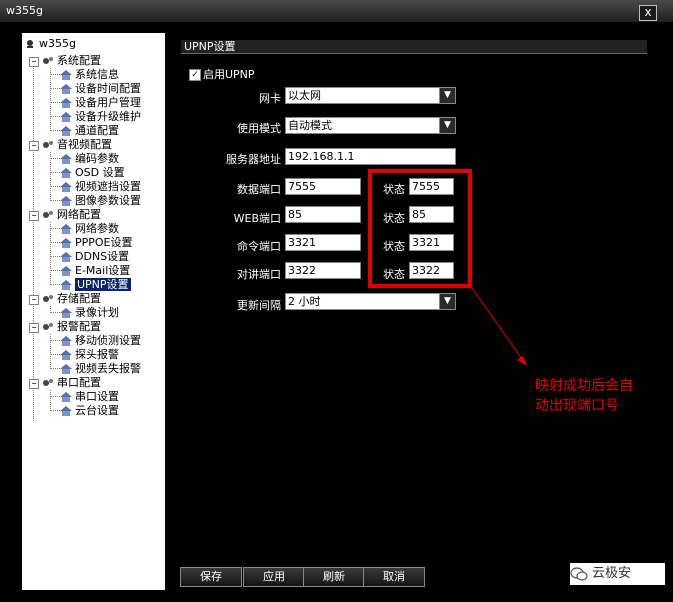  I want to click on apply-button: 应用, so click(274, 577).